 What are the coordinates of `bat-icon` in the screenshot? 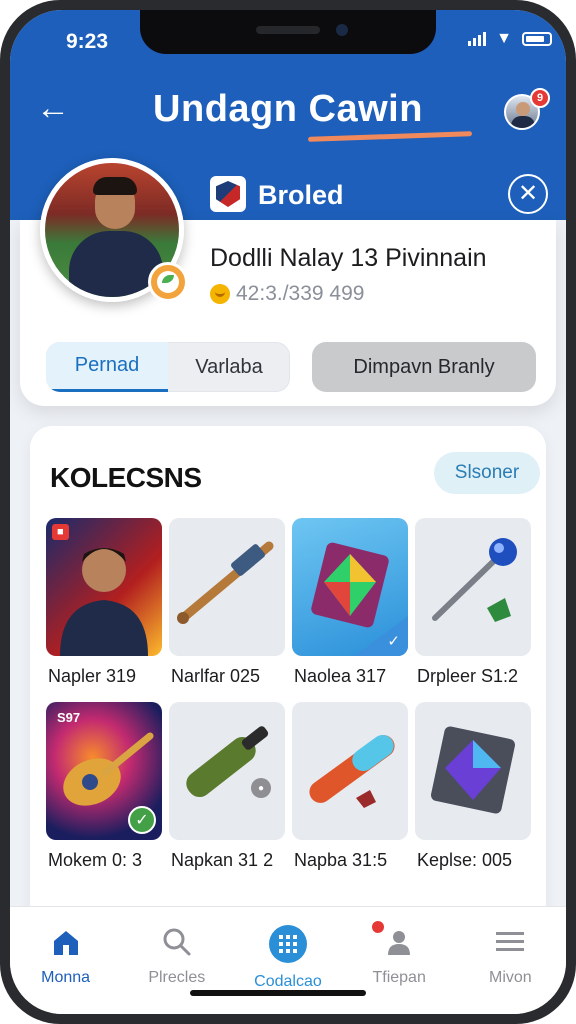 It's located at (227, 587).